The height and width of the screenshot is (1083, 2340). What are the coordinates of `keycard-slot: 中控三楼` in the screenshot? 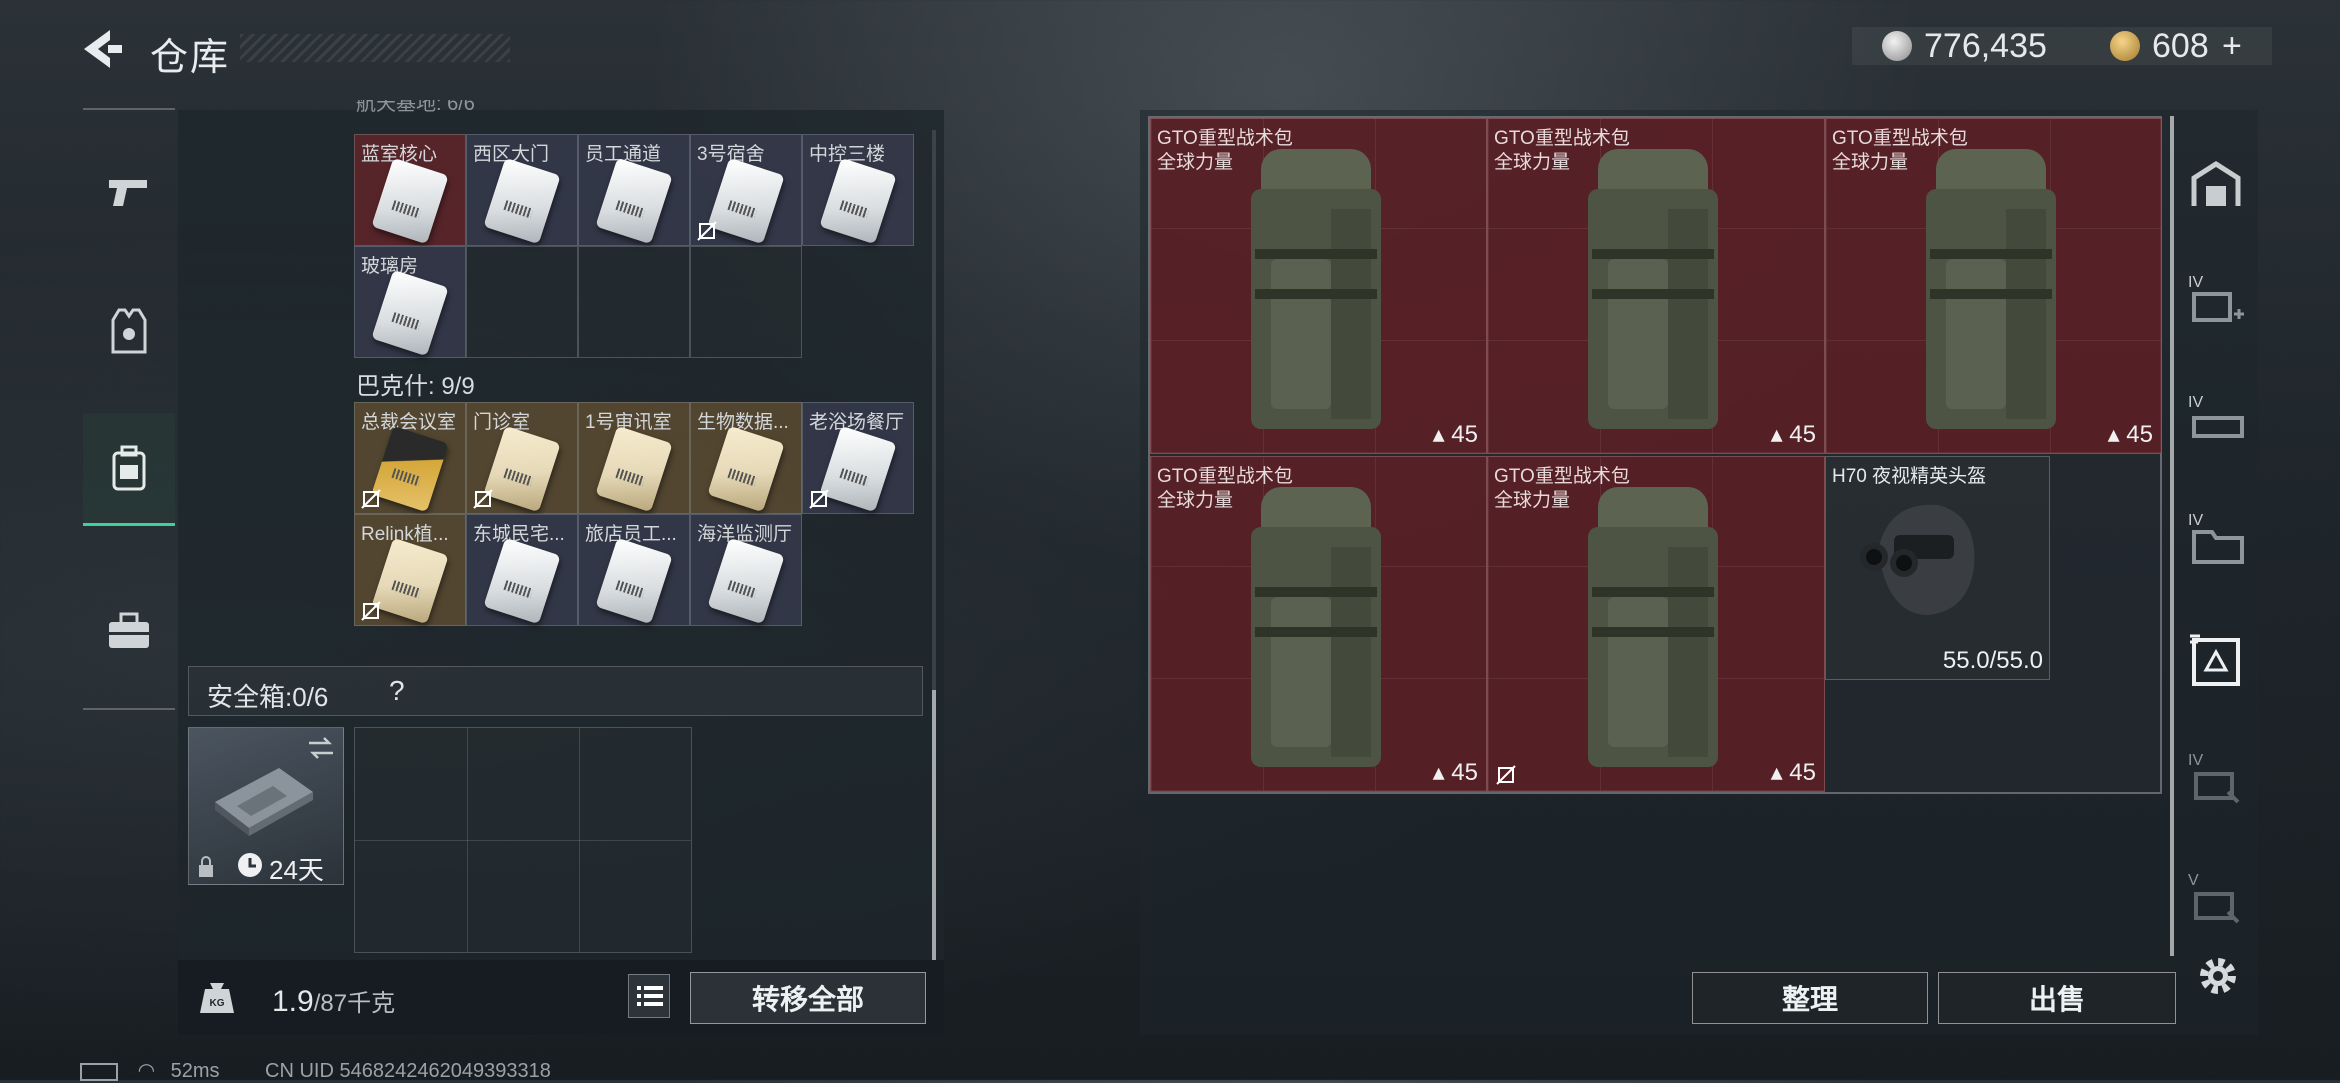 It's located at (858, 190).